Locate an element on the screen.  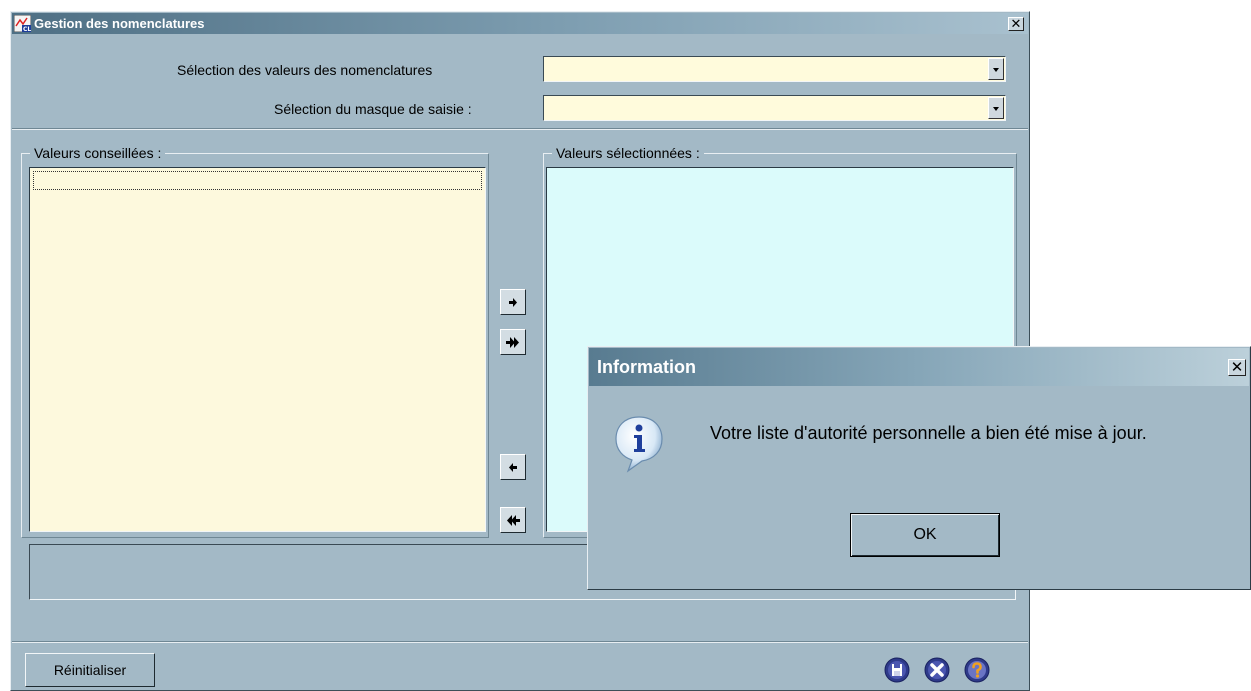
move-all-right-button is located at coordinates (513, 342).